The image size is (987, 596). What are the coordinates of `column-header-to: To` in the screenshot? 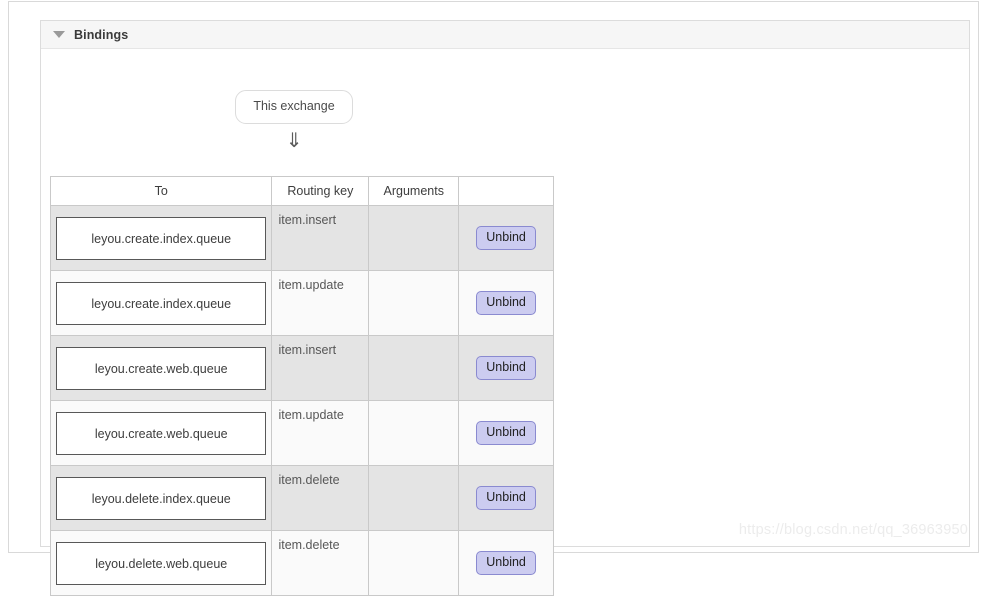 It's located at (161, 191).